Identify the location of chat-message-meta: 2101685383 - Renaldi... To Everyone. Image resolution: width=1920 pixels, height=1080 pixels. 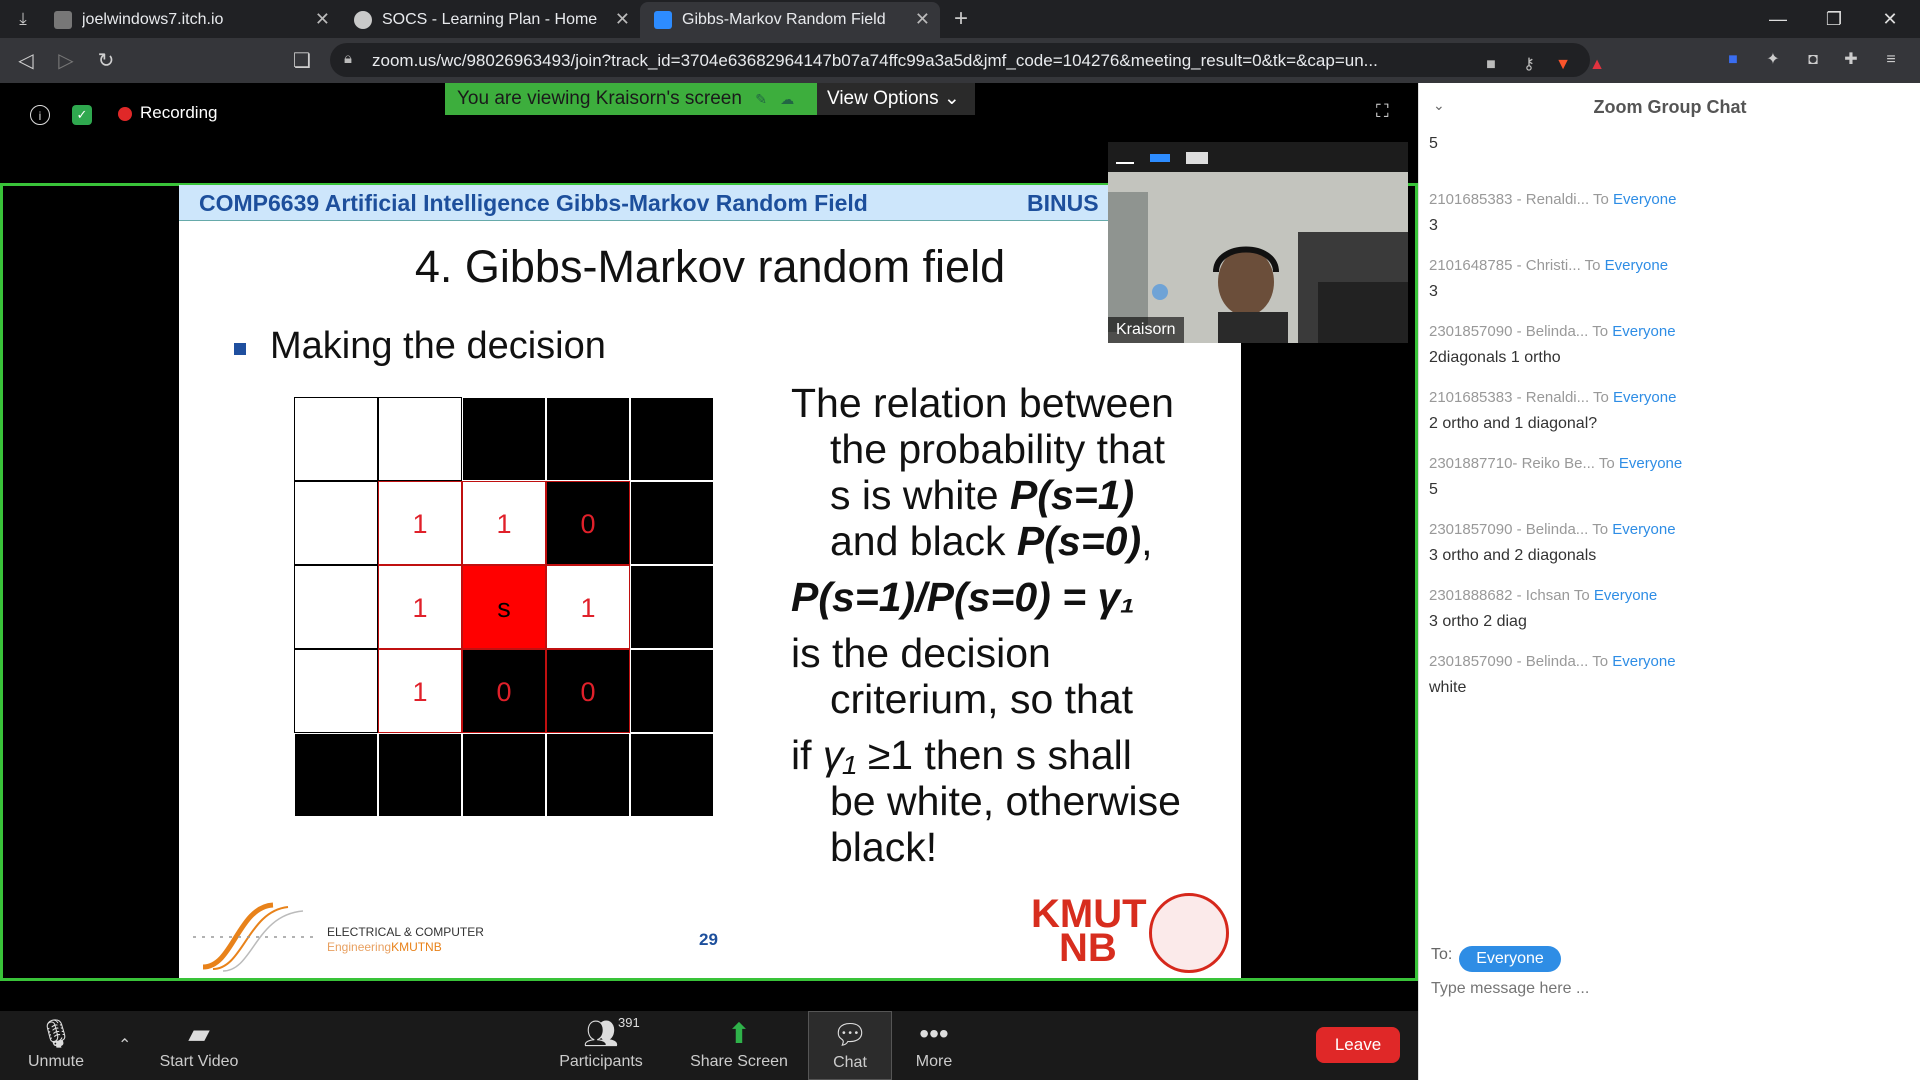
(1669, 202).